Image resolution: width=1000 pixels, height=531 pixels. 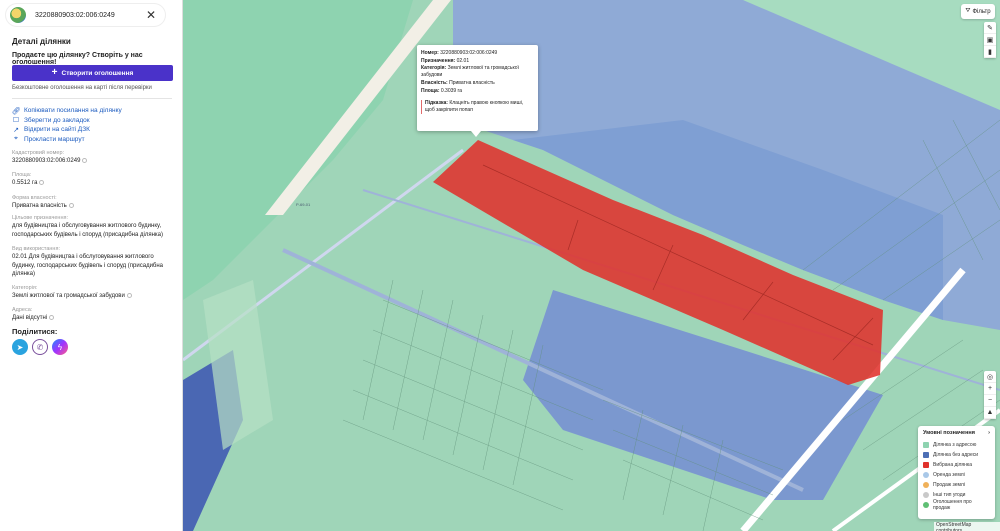 What do you see at coordinates (68, 296) in the screenshot?
I see `category-value: Землі житлової та громадської забудови` at bounding box center [68, 296].